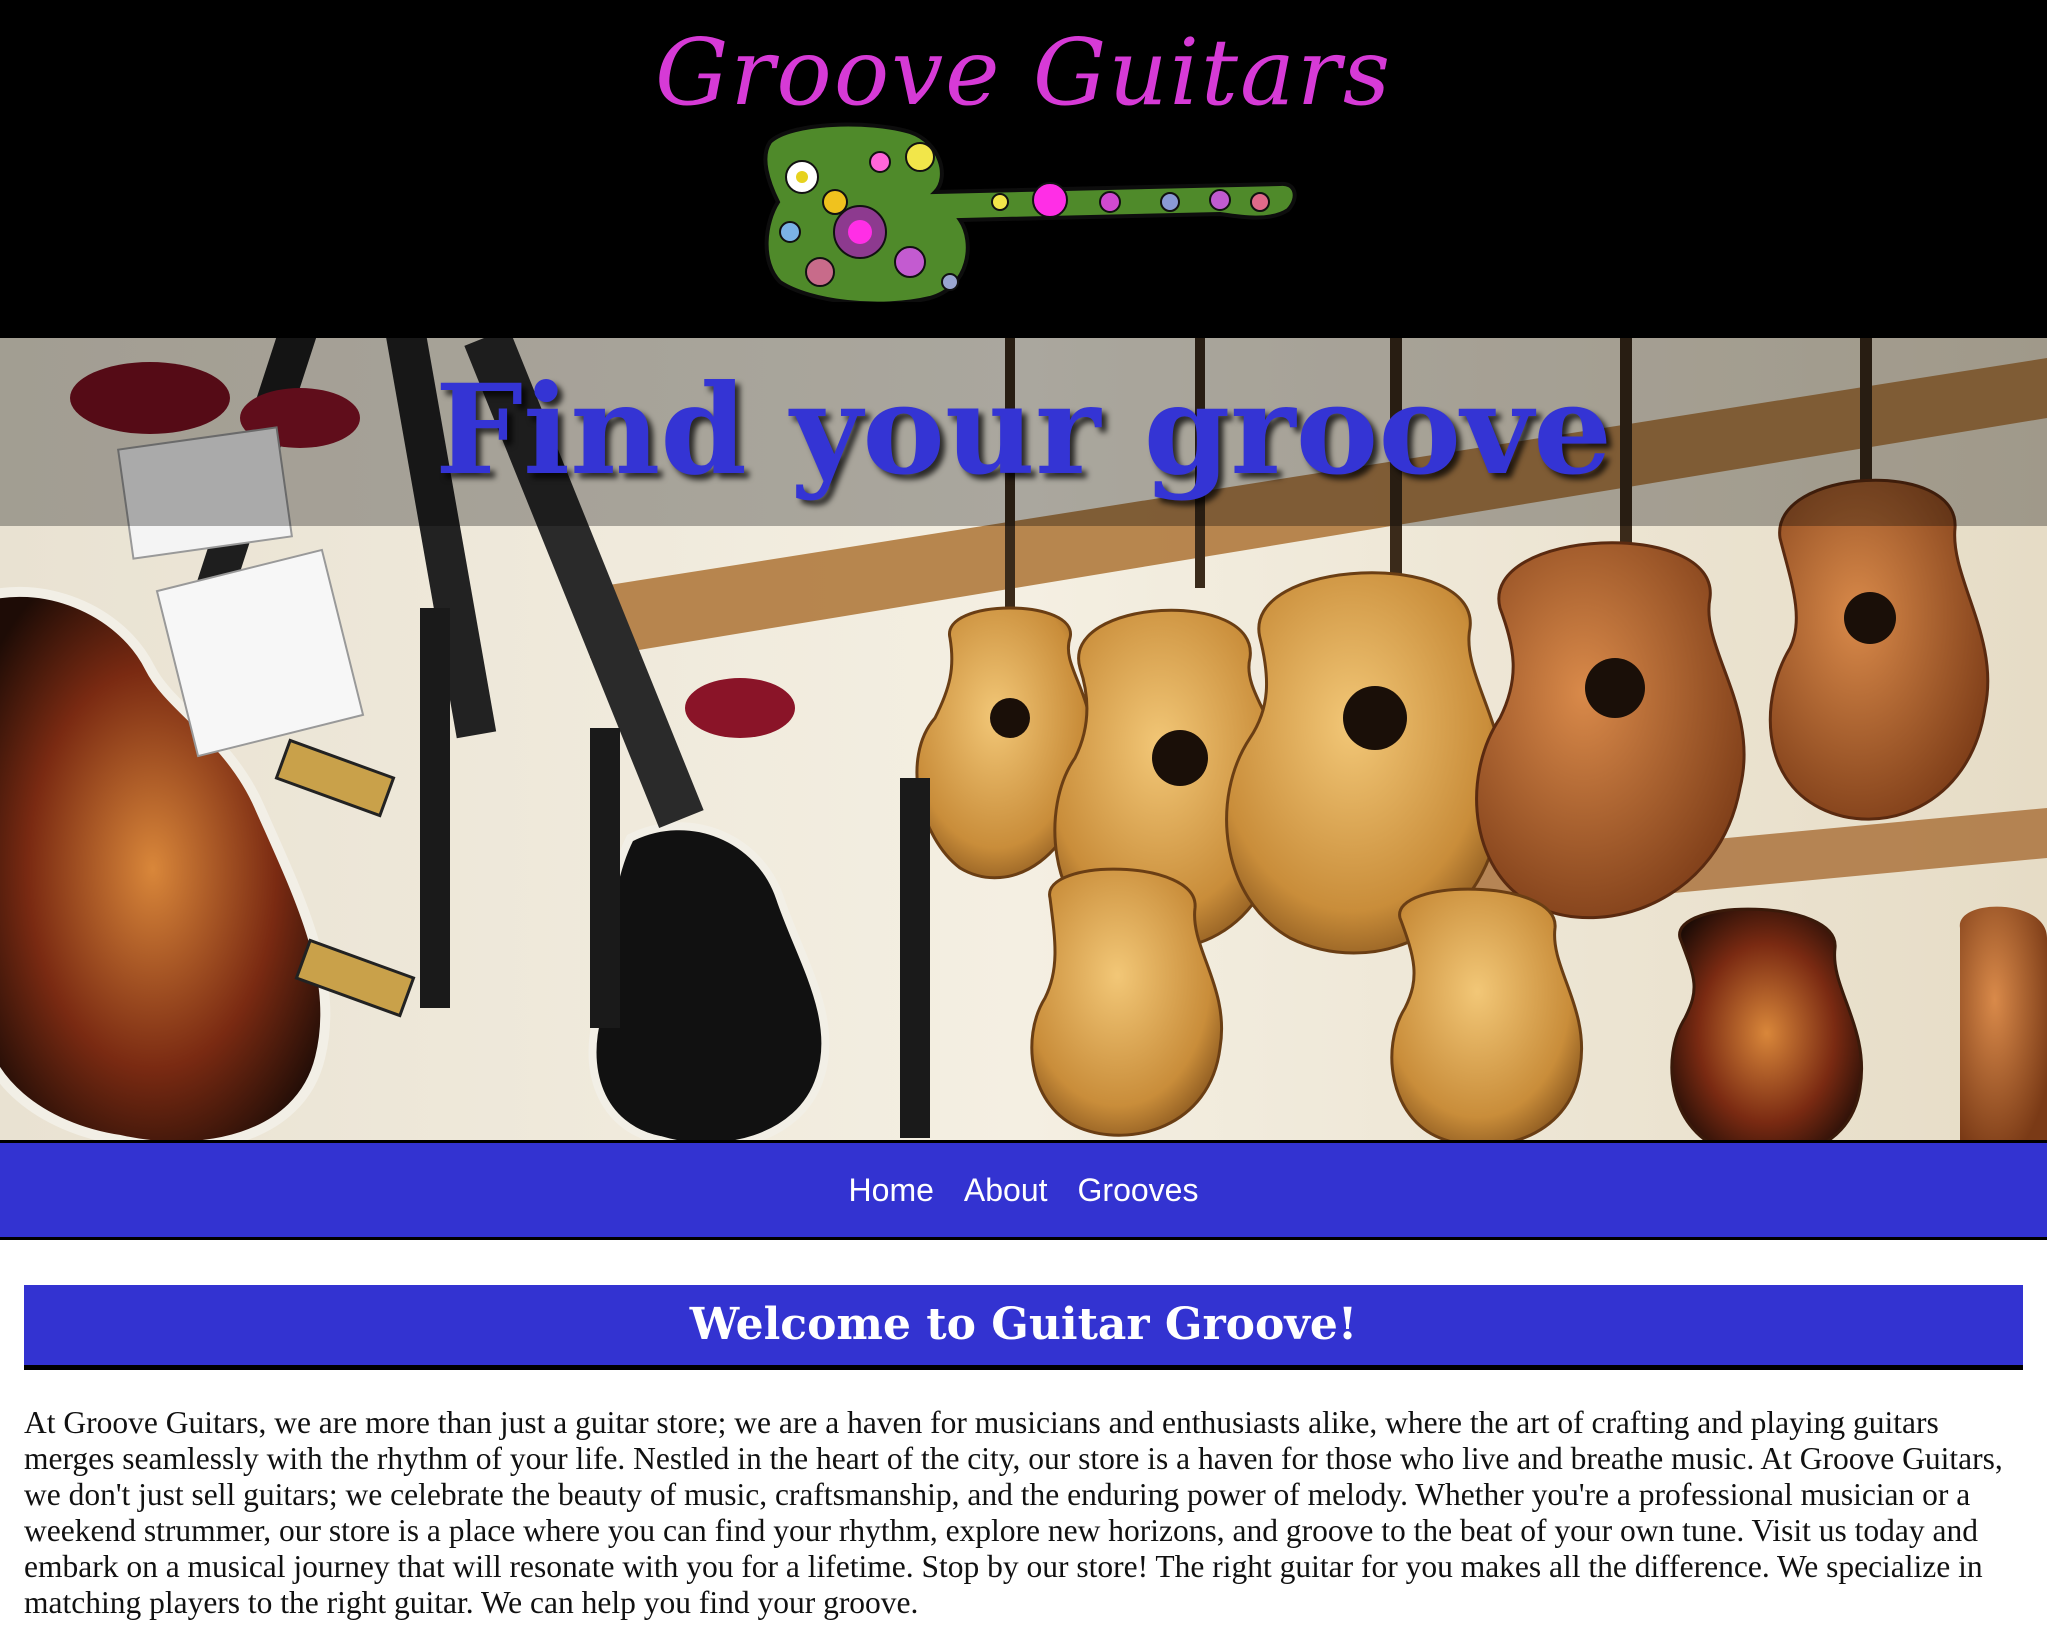 Image resolution: width=2047 pixels, height=1638 pixels. I want to click on nav-item-grooves: Grooves, so click(1138, 1190).